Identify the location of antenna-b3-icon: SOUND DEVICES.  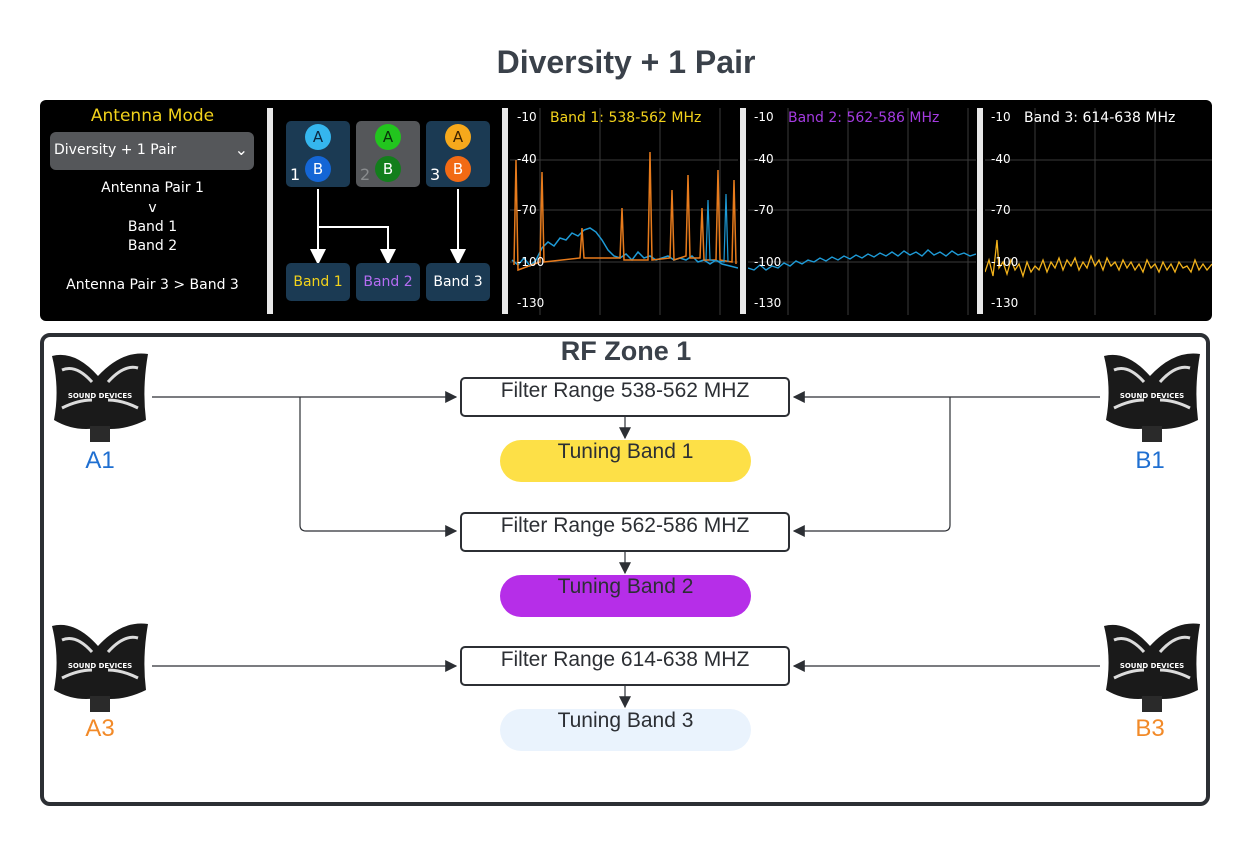
(1152, 667).